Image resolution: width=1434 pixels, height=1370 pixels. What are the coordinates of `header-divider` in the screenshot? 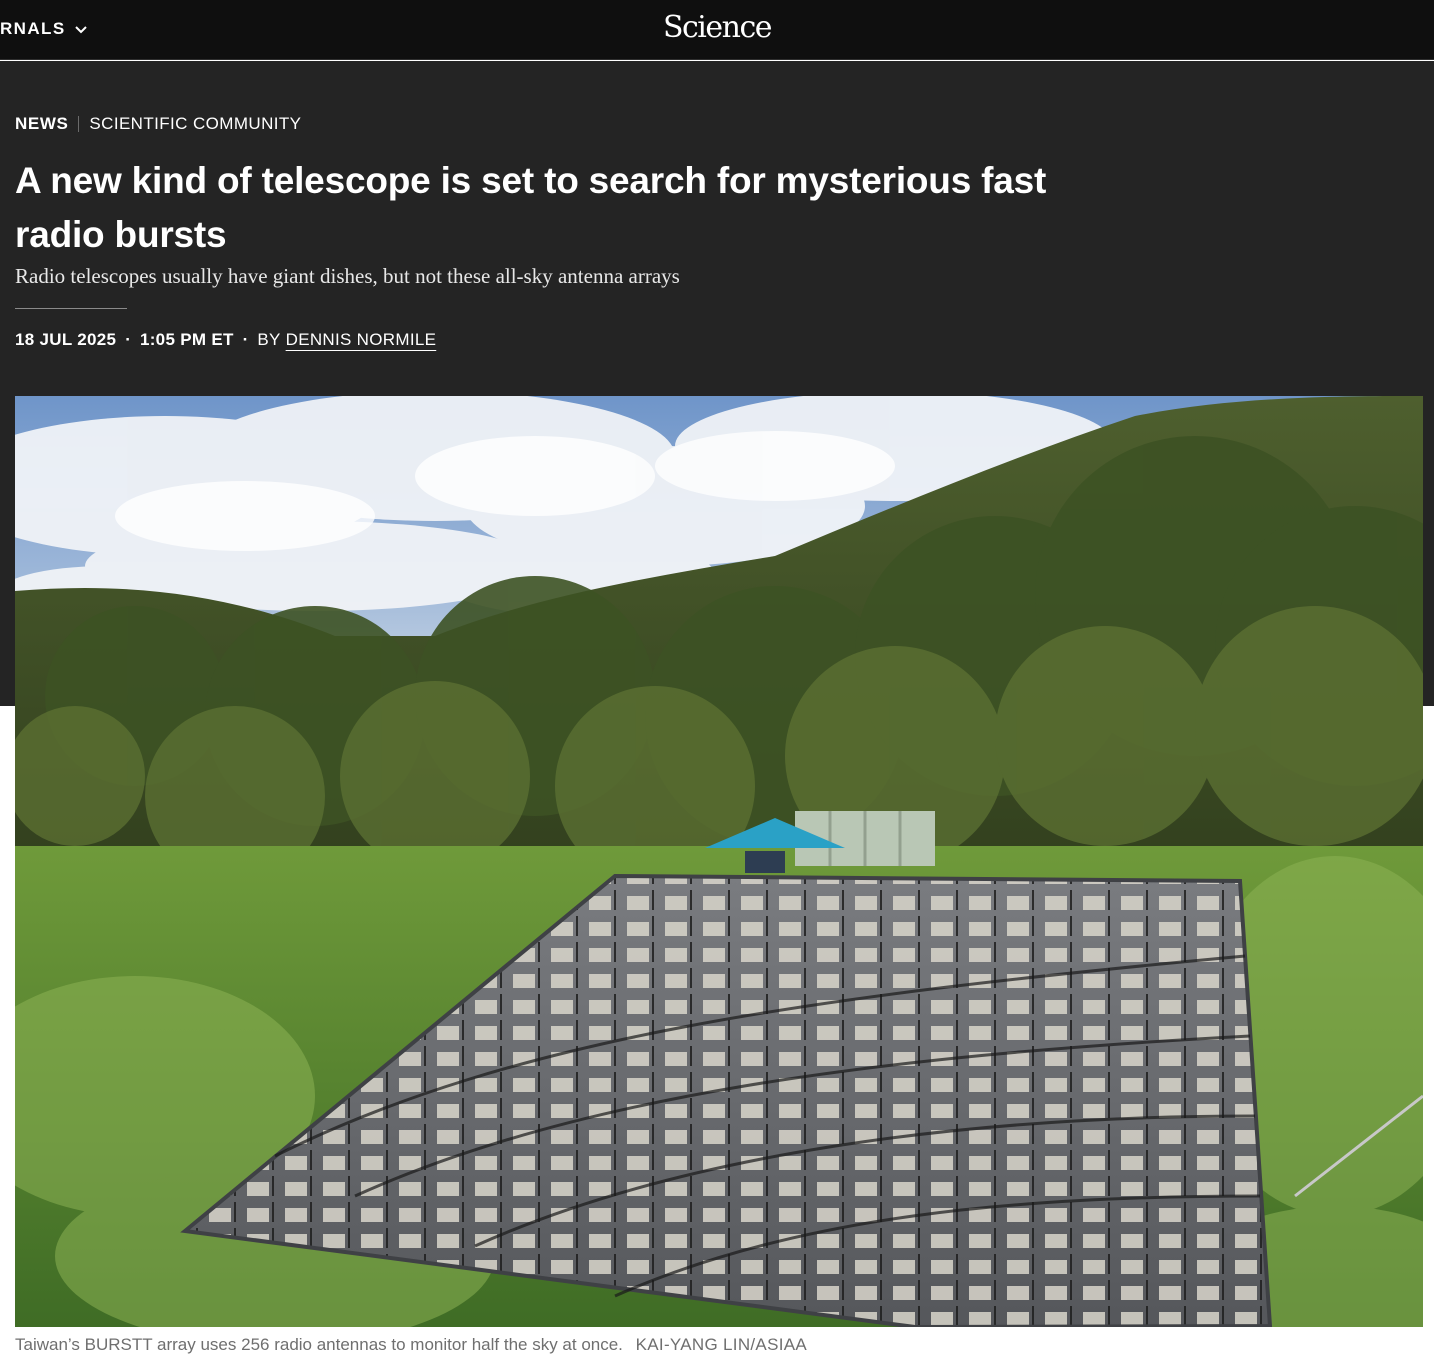 It's located at (71, 308).